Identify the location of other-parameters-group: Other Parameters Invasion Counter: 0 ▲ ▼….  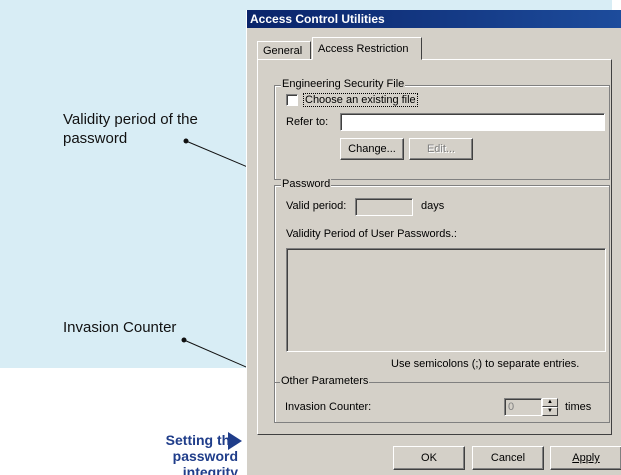
(442, 403).